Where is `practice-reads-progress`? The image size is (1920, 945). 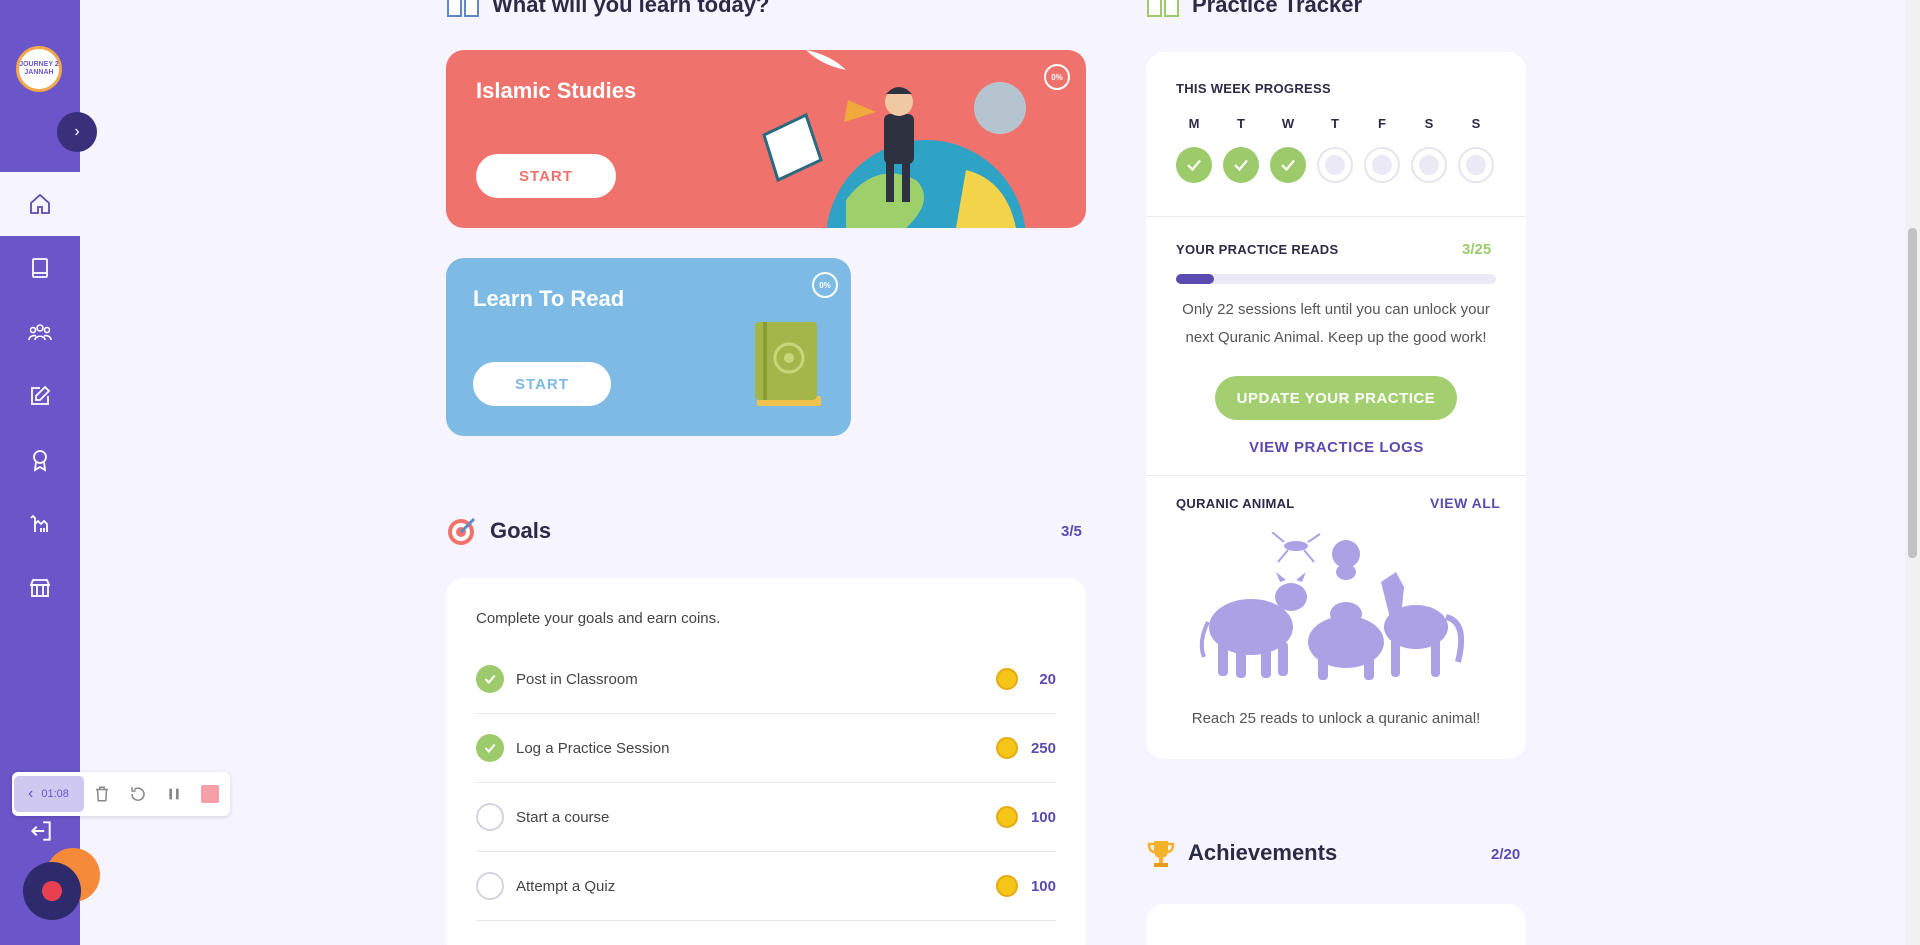
practice-reads-progress is located at coordinates (1336, 279).